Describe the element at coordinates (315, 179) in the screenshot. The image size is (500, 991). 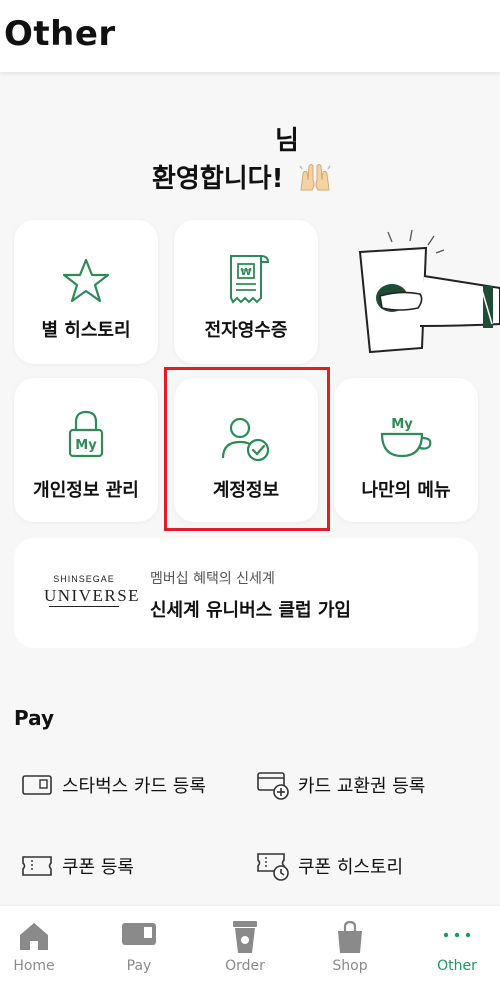
I see `raised-hands-icon` at that location.